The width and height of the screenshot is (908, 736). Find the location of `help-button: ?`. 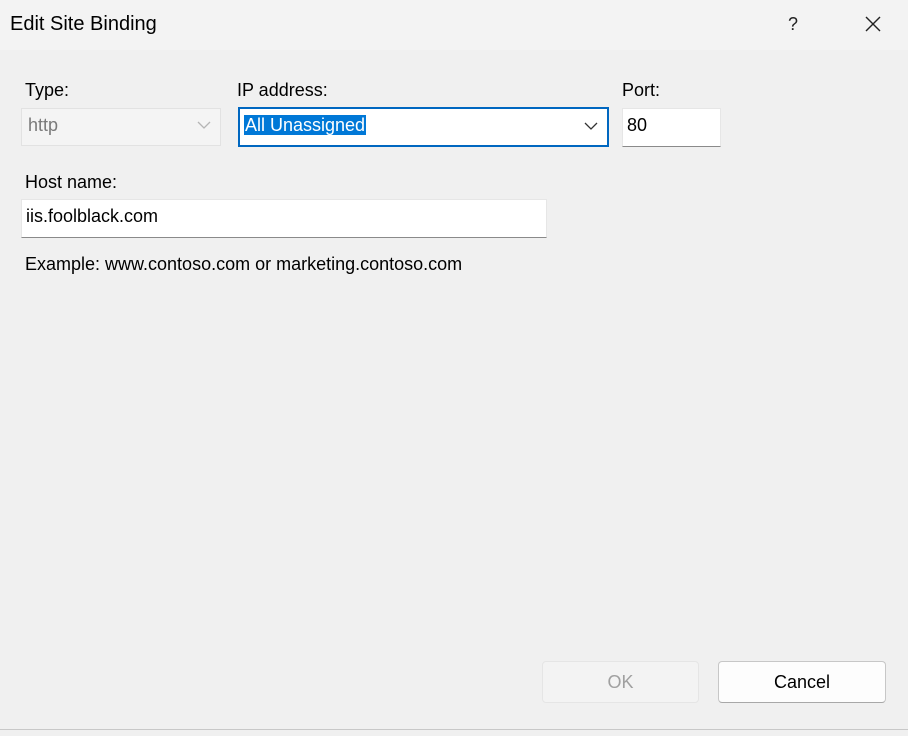

help-button: ? is located at coordinates (793, 24).